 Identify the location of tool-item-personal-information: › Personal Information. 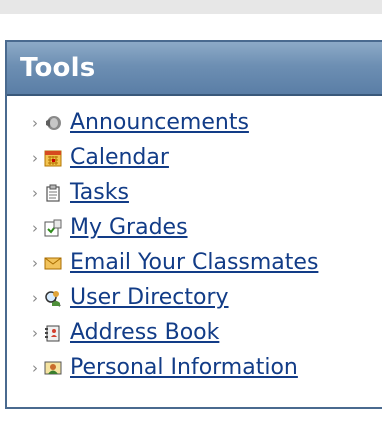
(152, 368).